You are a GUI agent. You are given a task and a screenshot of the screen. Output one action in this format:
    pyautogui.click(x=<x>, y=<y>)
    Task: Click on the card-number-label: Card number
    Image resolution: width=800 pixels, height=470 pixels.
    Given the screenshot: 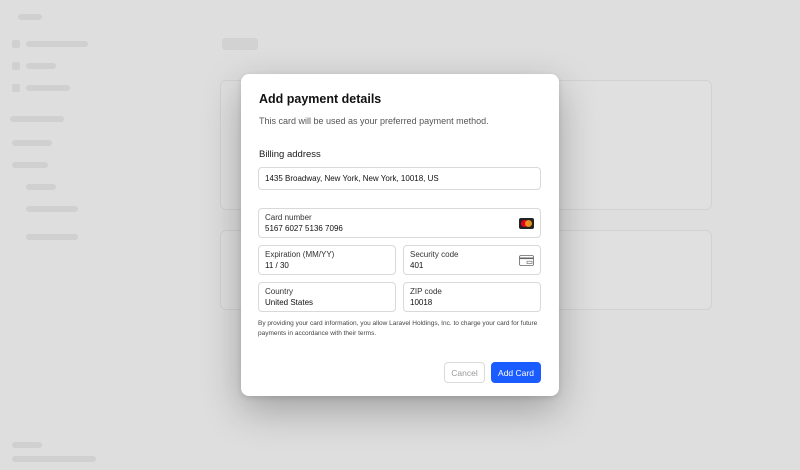 What is the action you would take?
    pyautogui.click(x=288, y=217)
    